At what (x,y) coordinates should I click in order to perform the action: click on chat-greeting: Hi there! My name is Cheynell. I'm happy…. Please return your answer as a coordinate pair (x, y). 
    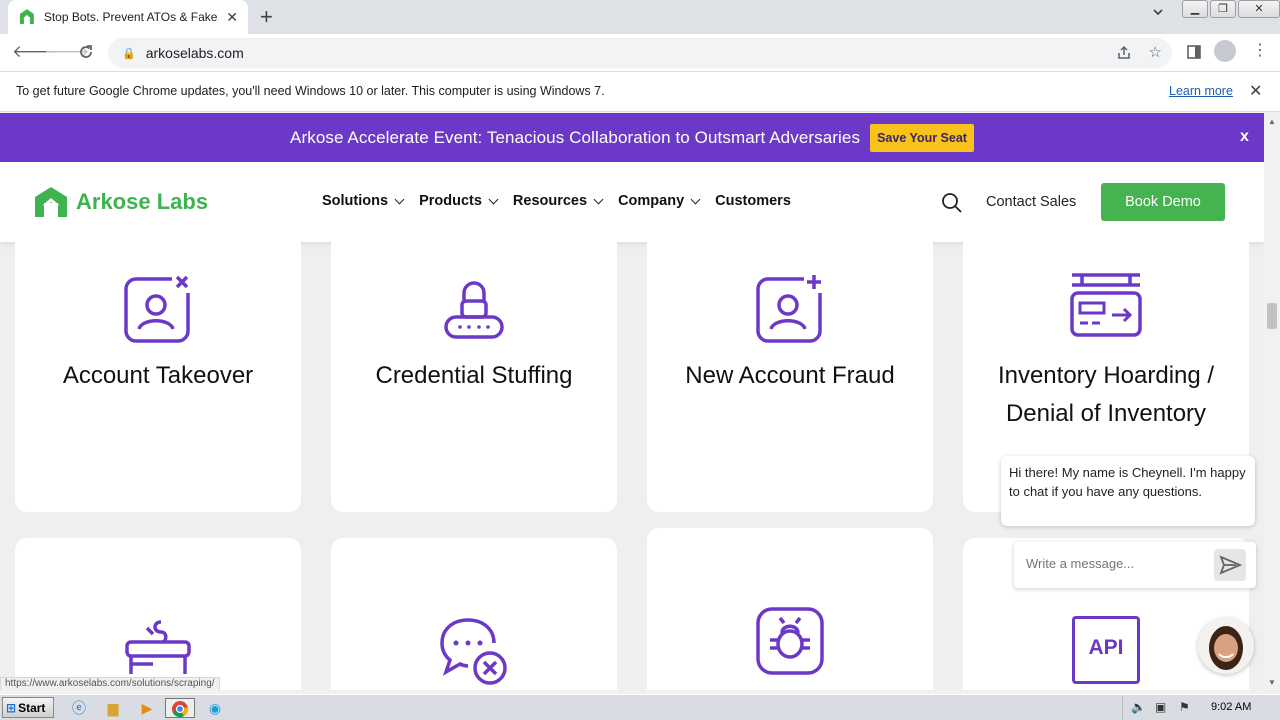
    Looking at the image, I should click on (1128, 491).